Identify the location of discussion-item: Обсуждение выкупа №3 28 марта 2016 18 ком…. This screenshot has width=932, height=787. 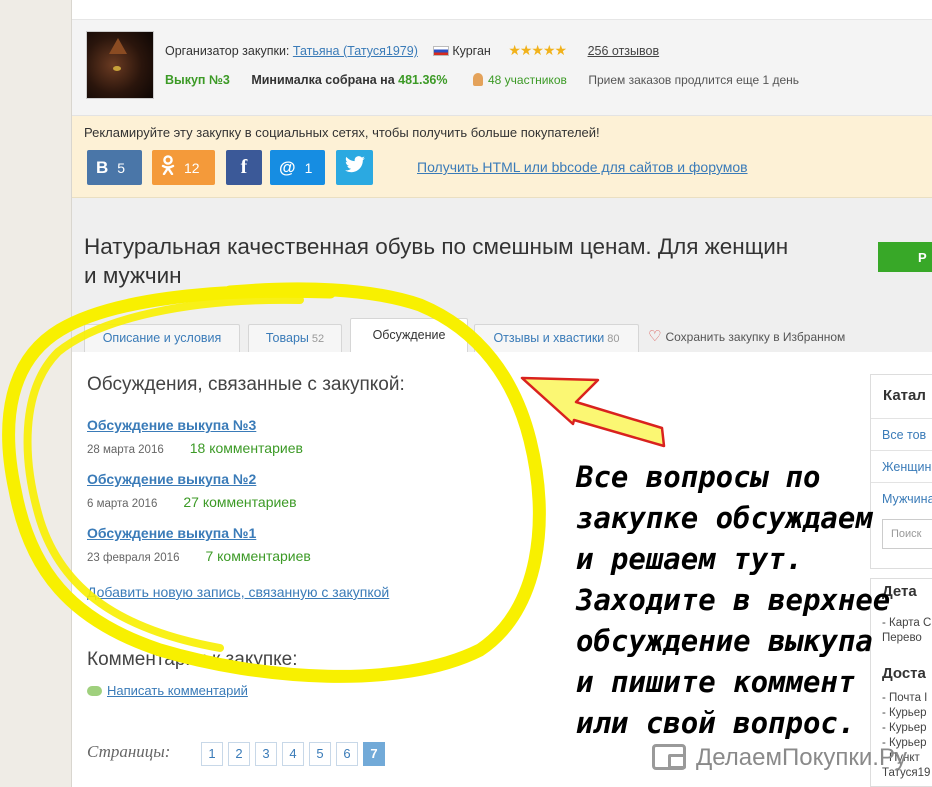
(195, 436).